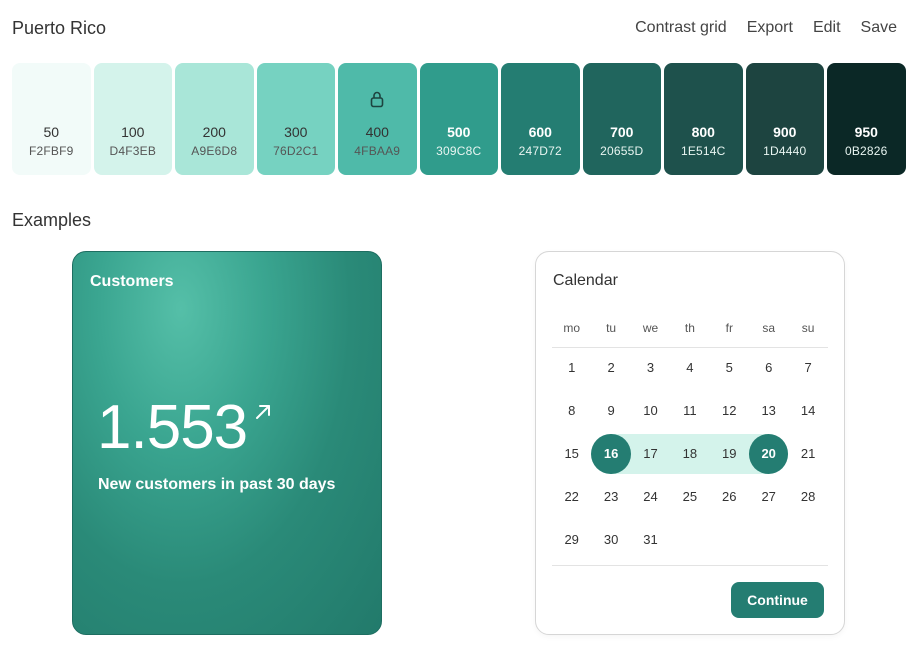 The image size is (914, 650). What do you see at coordinates (729, 411) in the screenshot?
I see `calendar-day: 12` at bounding box center [729, 411].